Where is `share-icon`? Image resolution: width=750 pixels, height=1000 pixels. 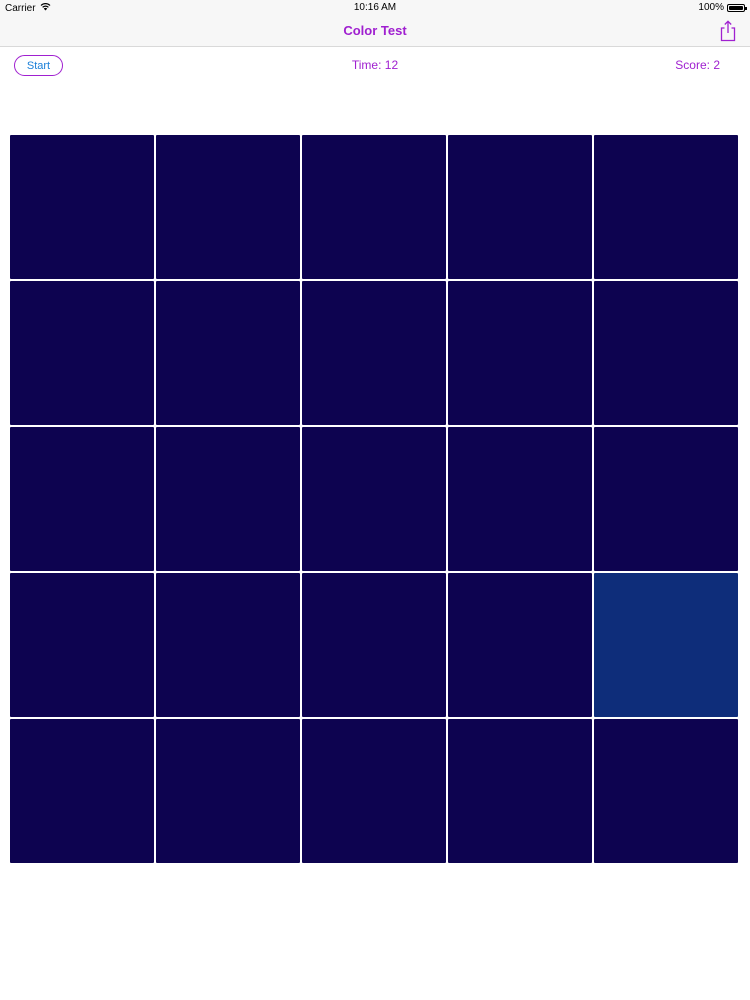 share-icon is located at coordinates (728, 33).